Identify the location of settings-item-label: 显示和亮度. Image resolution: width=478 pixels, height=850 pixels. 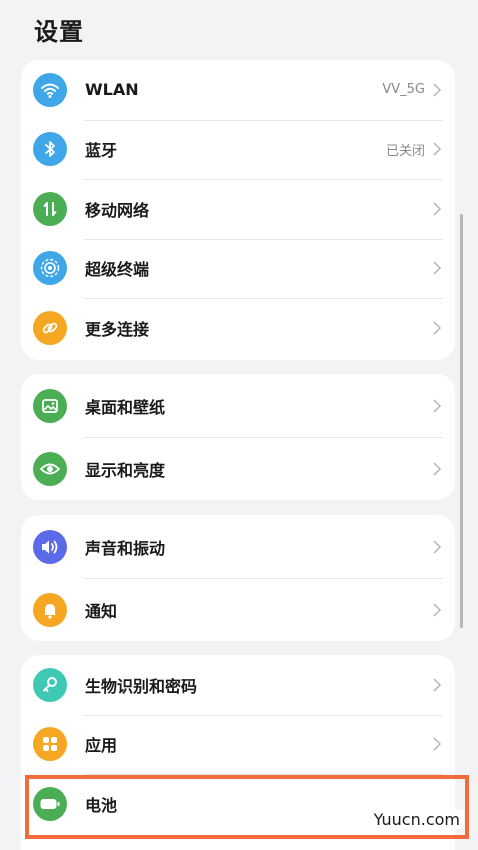
(125, 470).